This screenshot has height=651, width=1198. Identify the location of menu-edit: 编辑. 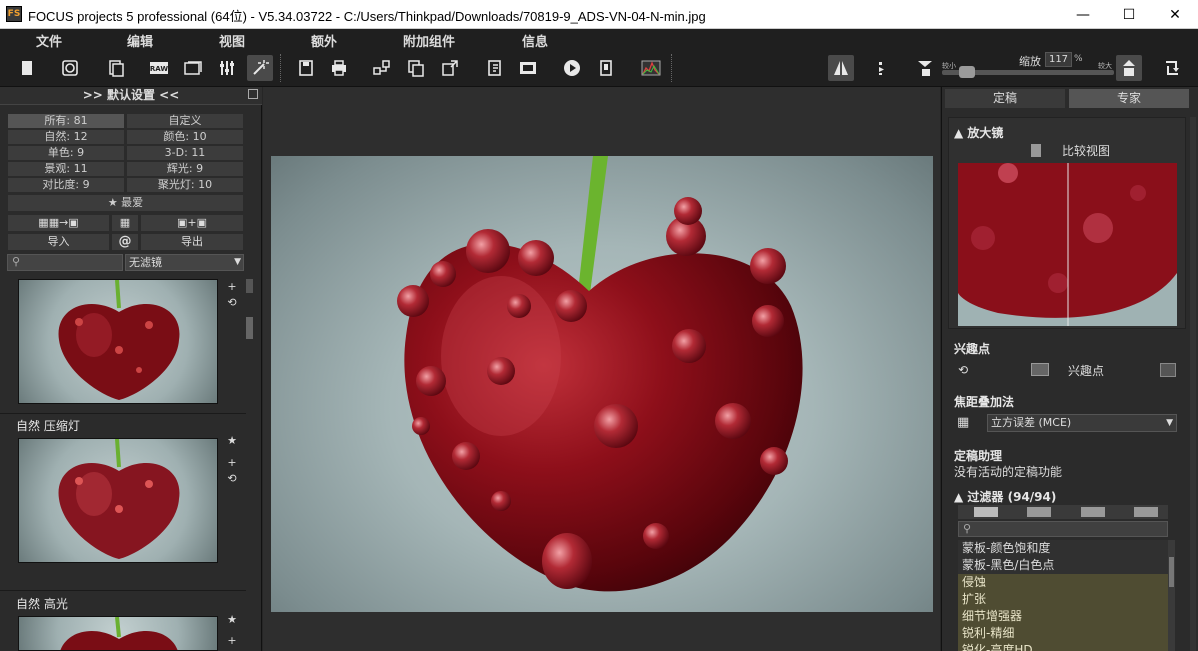
(140, 40).